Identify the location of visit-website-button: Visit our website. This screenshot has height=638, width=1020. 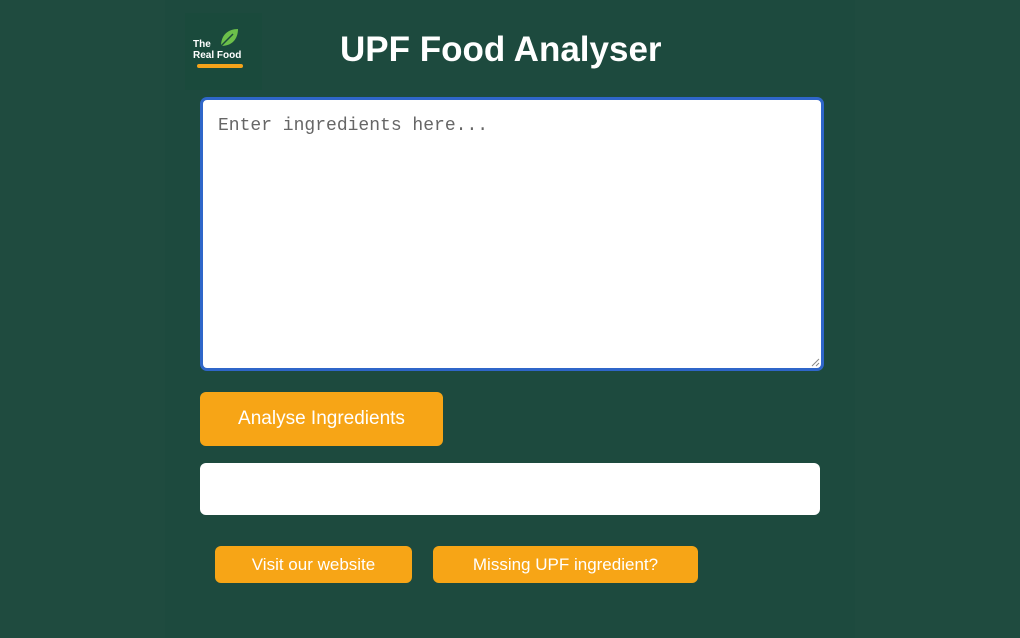
(313, 564).